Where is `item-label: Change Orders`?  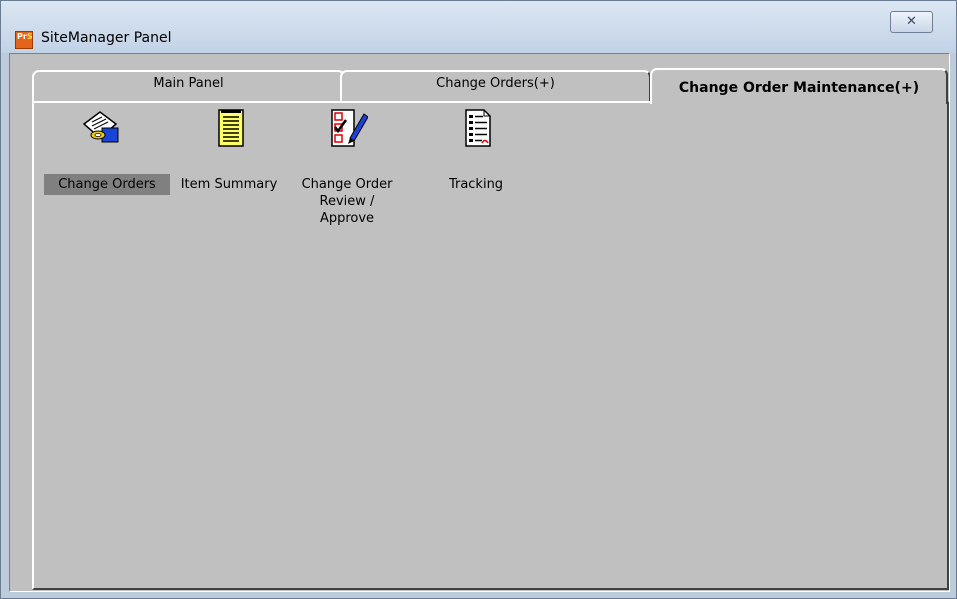 item-label: Change Orders is located at coordinates (107, 184).